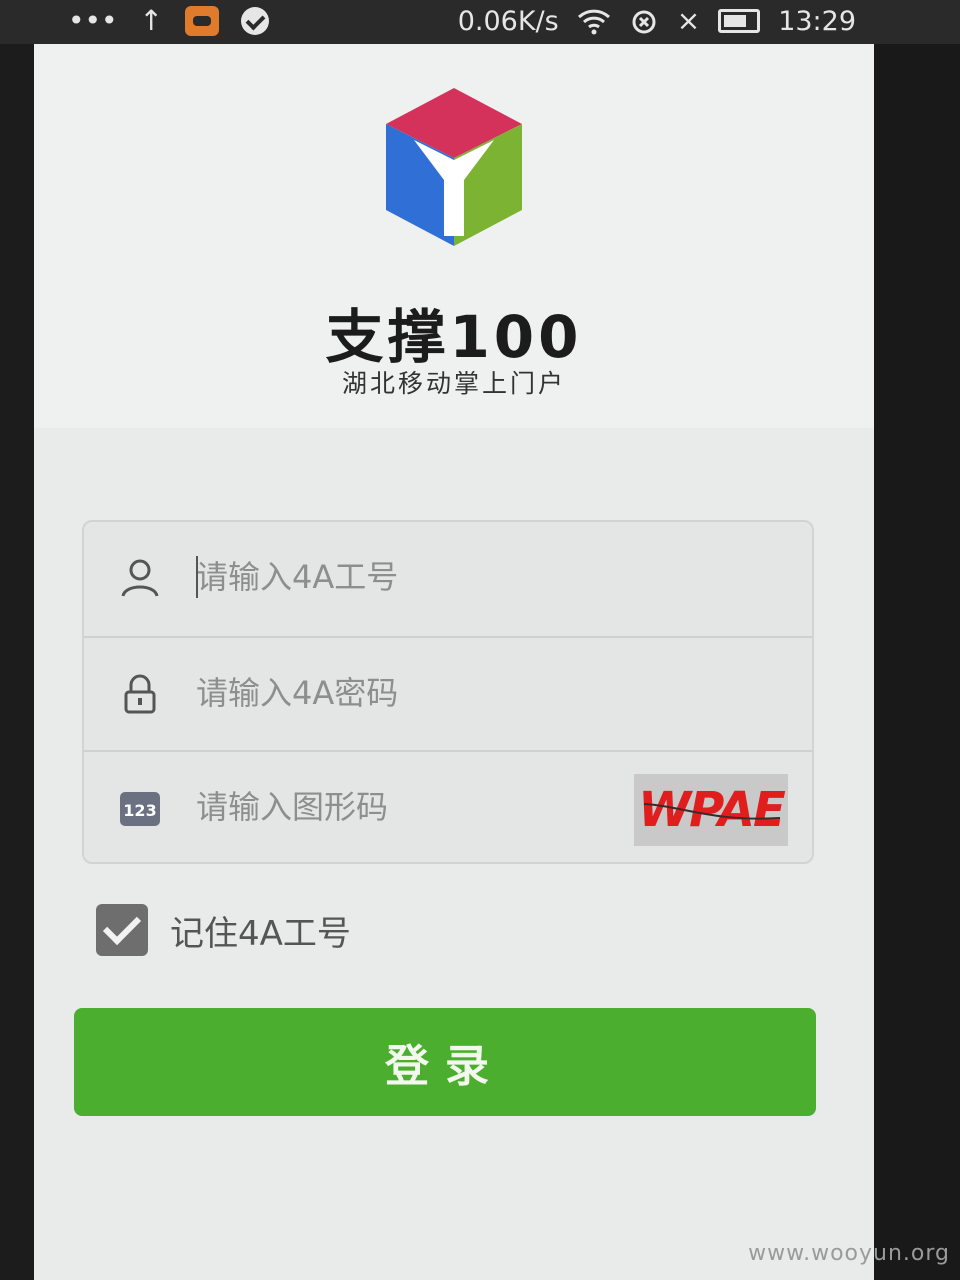  I want to click on username-input, so click(406, 577).